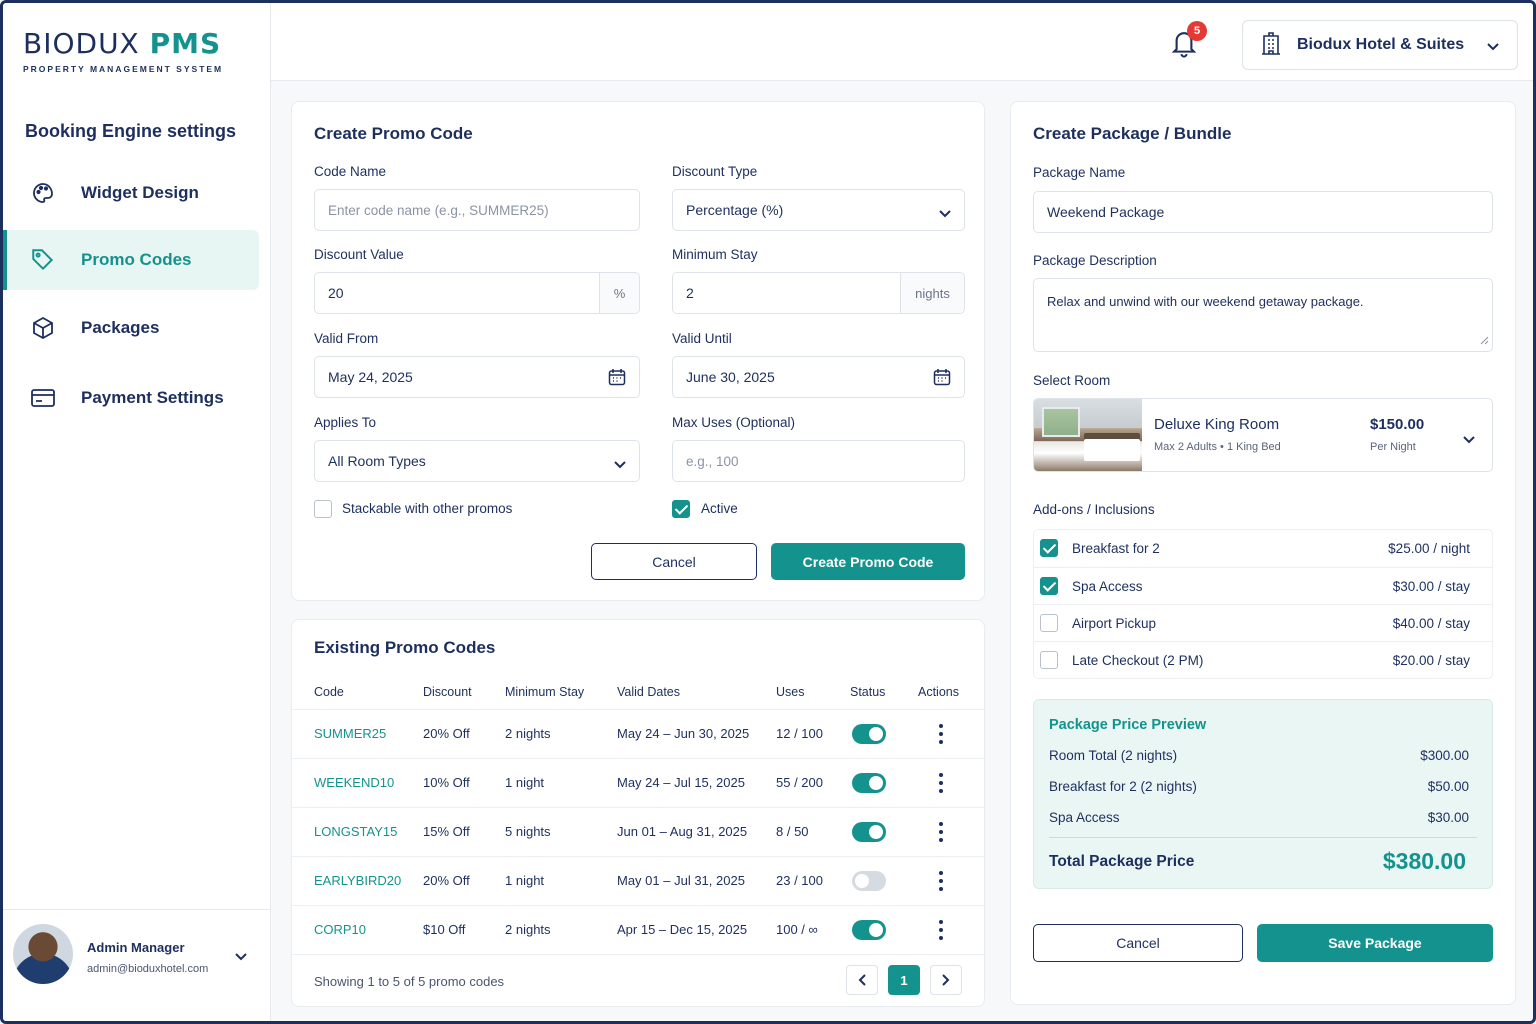 The width and height of the screenshot is (1536, 1024). I want to click on active-checkbox, so click(681, 509).